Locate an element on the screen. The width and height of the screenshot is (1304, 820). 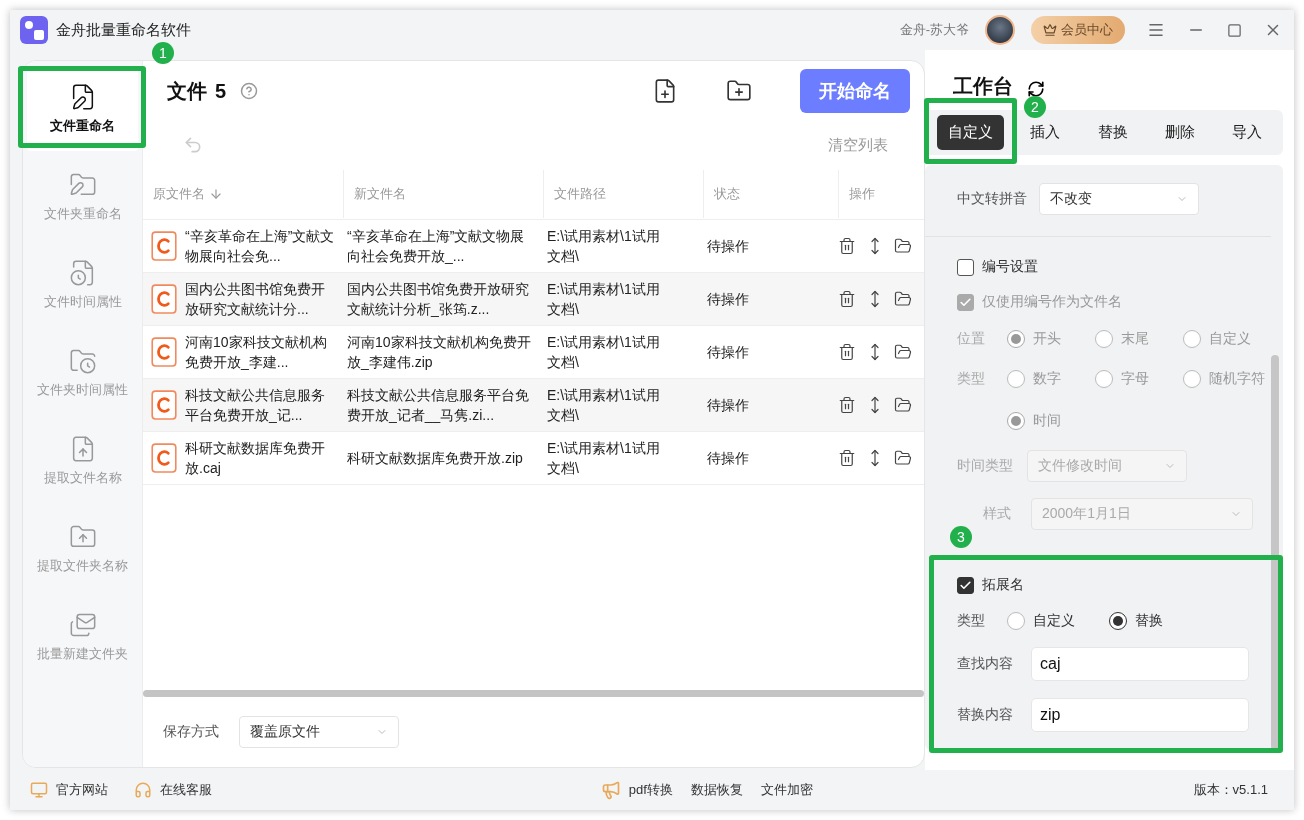
field-label: 中文转拼音 is located at coordinates (992, 199).